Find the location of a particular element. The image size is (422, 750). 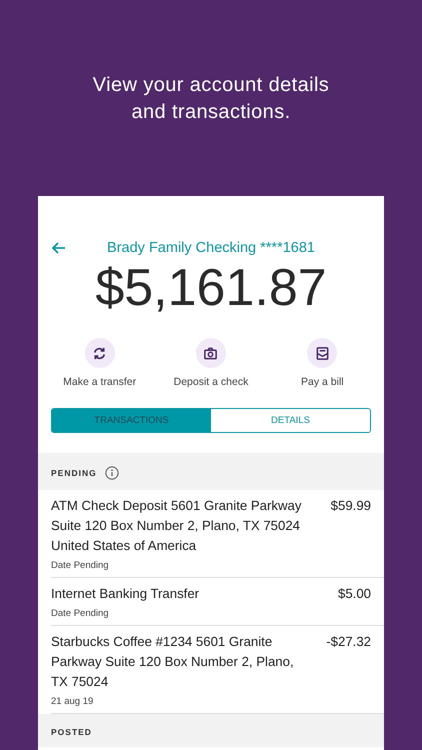

transaction-row: ATM Check Deposit 5601 Granite Parkway Suite 120 Box Number 2, Plano, TX 75024 United States of America $59.99 Date Pending is located at coordinates (217, 534).